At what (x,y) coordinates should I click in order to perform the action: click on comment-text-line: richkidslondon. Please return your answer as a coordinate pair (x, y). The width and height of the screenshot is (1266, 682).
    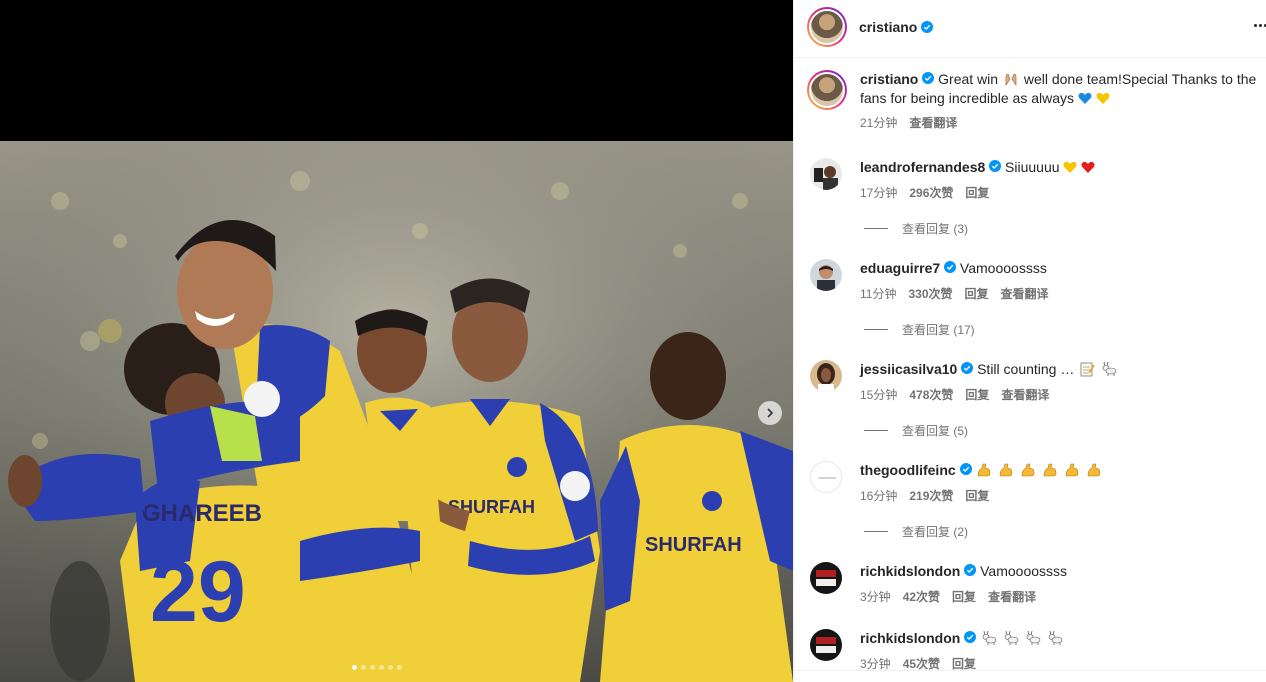
    Looking at the image, I should click on (1055, 638).